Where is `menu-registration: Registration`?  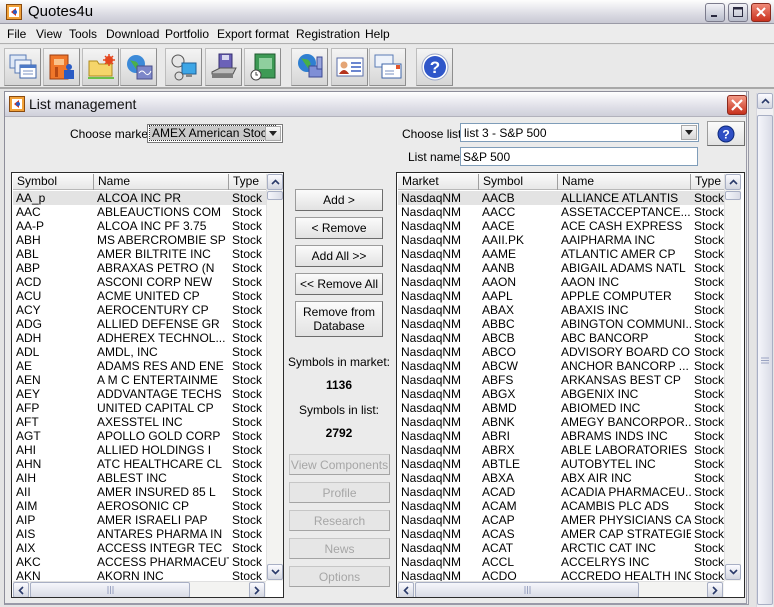 menu-registration: Registration is located at coordinates (328, 34).